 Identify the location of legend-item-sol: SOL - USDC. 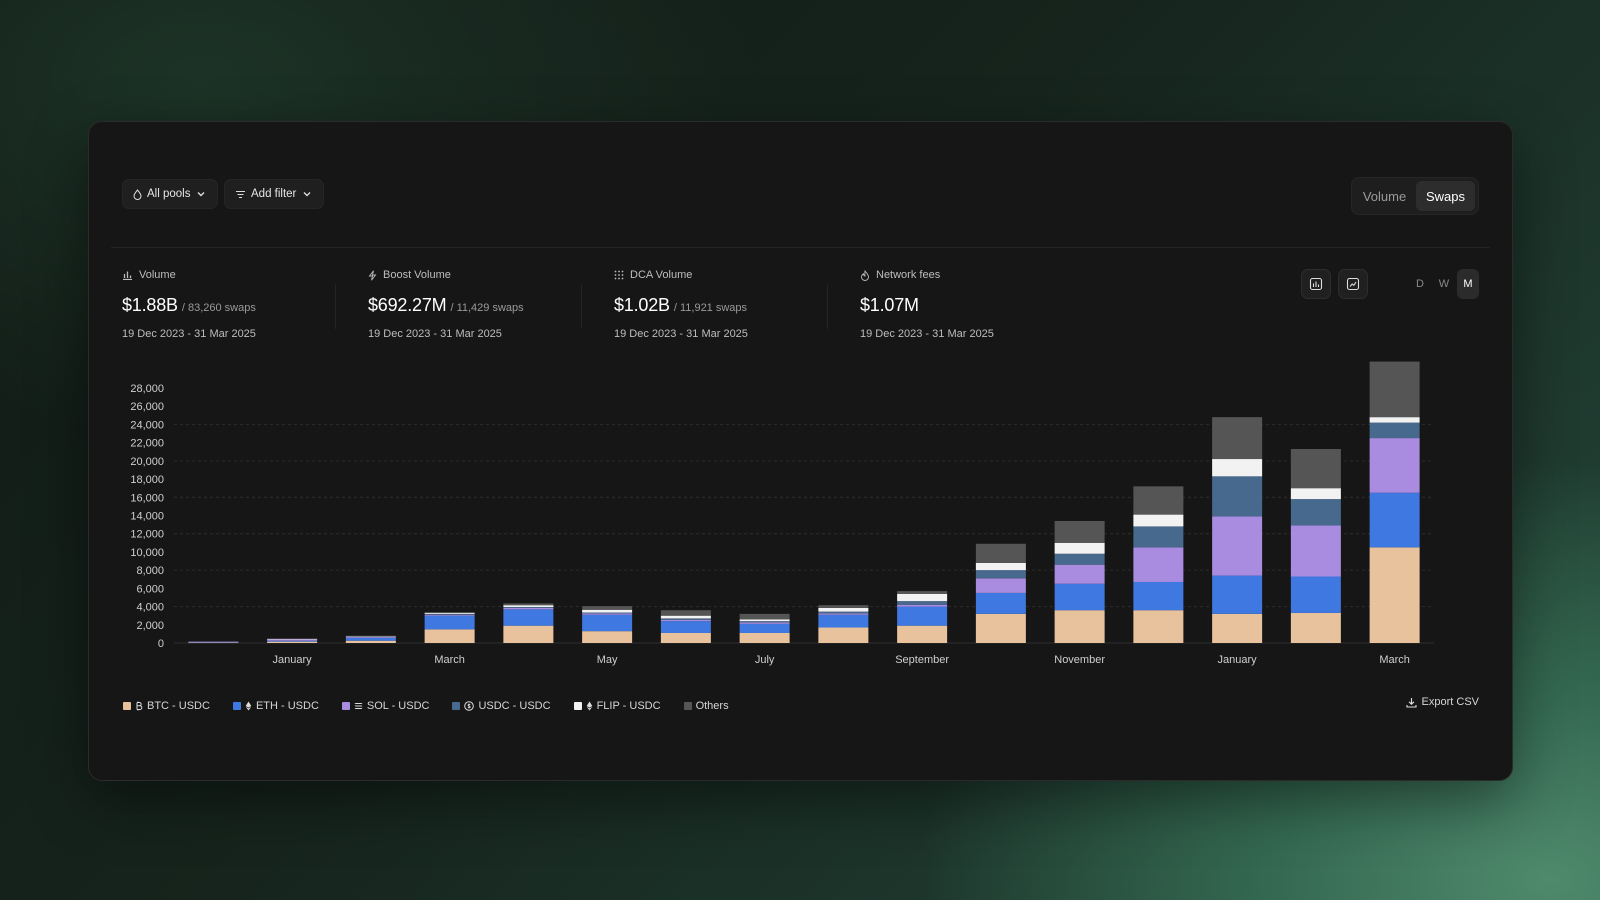
(385, 706).